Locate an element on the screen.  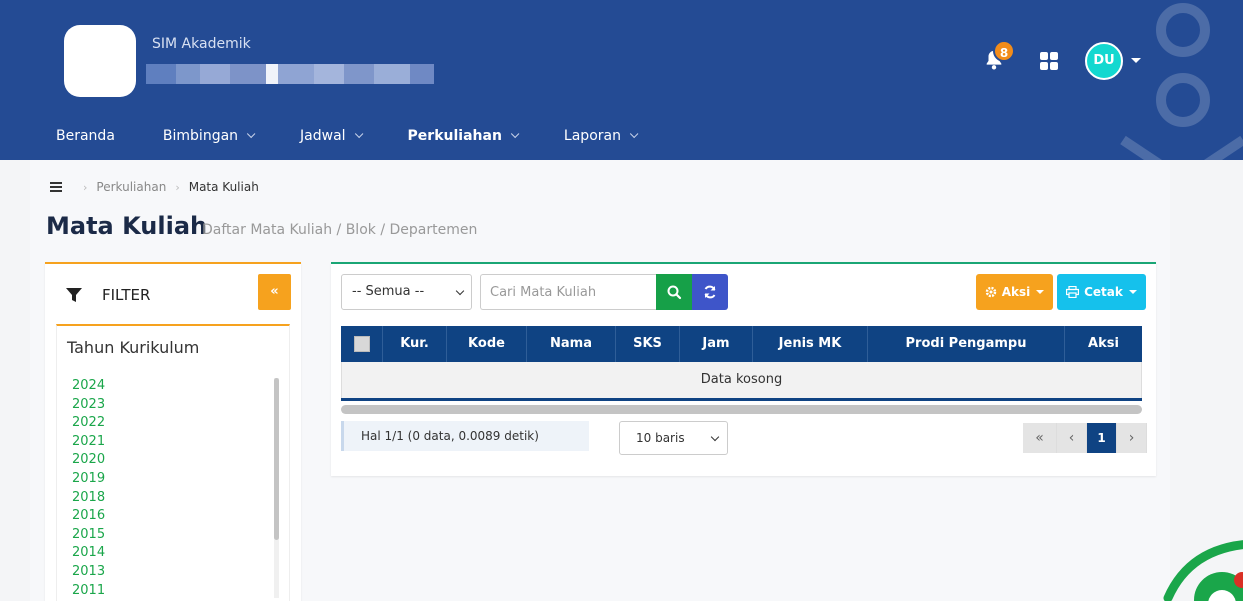
year-item: 2022 is located at coordinates (88, 423).